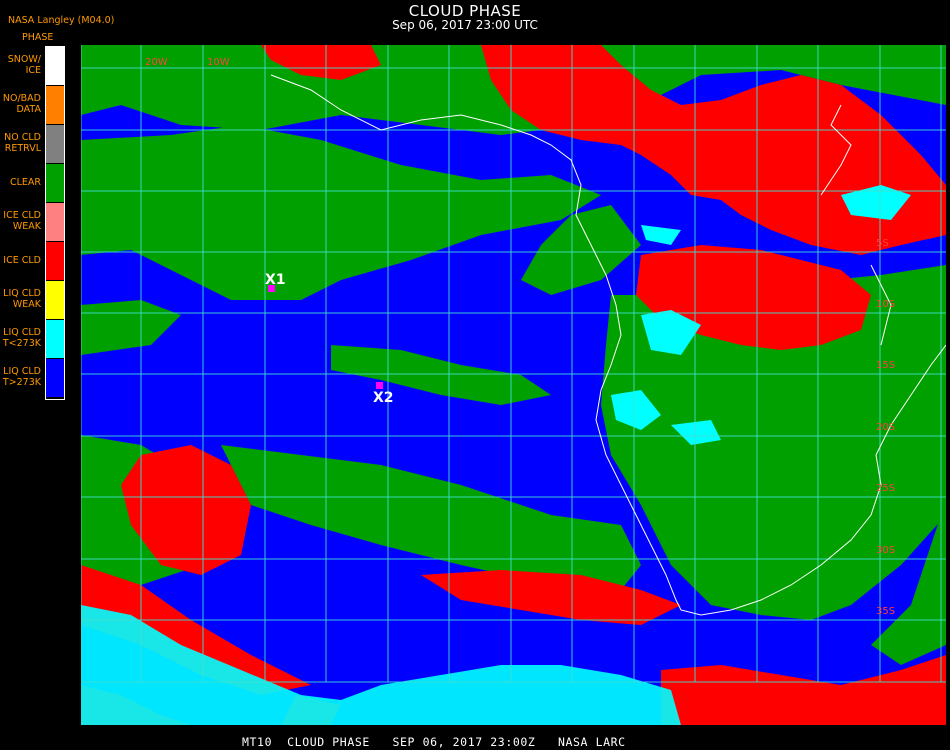  What do you see at coordinates (885, 550) in the screenshot?
I see `latitude-label: 30S` at bounding box center [885, 550].